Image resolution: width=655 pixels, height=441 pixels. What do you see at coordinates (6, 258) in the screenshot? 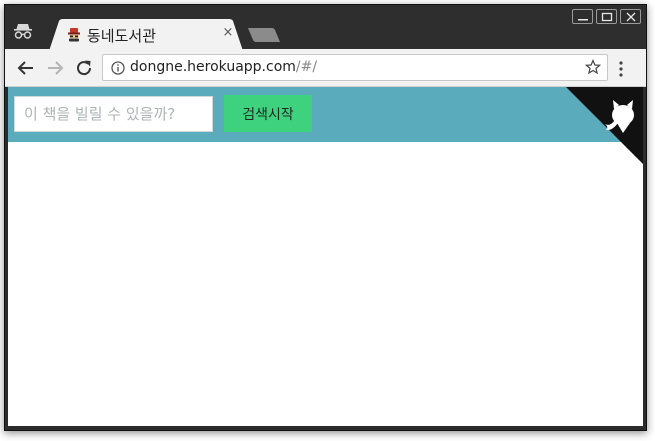
I see `window-frame-left` at bounding box center [6, 258].